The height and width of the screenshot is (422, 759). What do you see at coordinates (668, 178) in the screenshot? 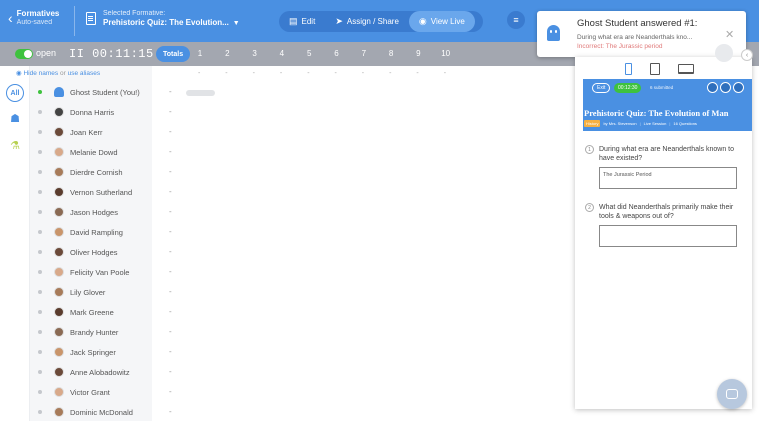
I see `answer-field: The Jurassic Period` at bounding box center [668, 178].